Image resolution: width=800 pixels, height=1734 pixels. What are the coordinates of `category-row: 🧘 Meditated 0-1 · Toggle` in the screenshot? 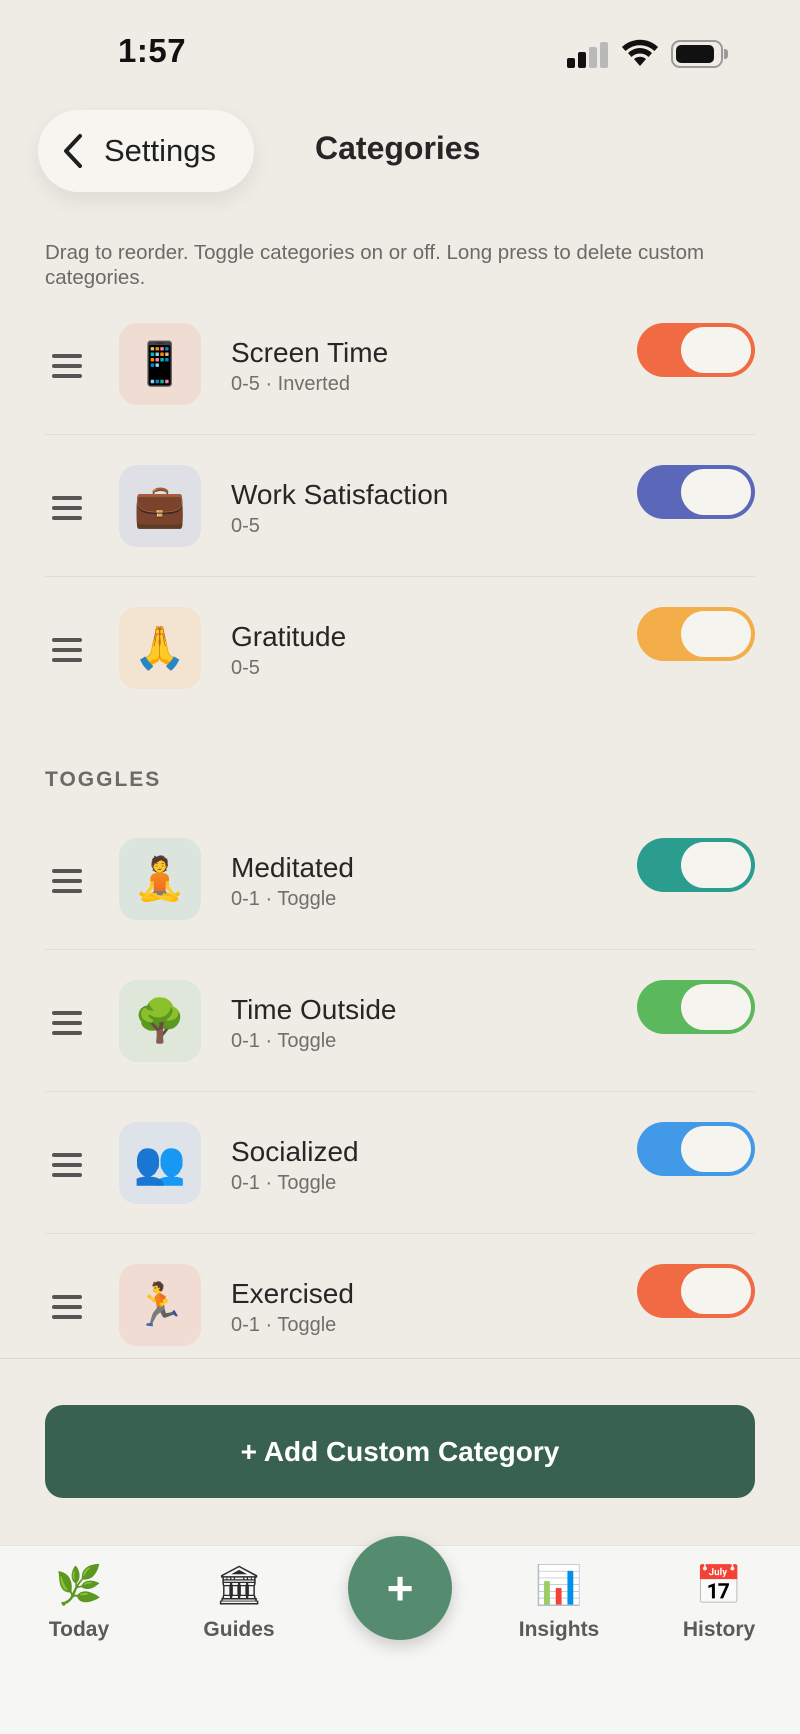 It's located at (400, 879).